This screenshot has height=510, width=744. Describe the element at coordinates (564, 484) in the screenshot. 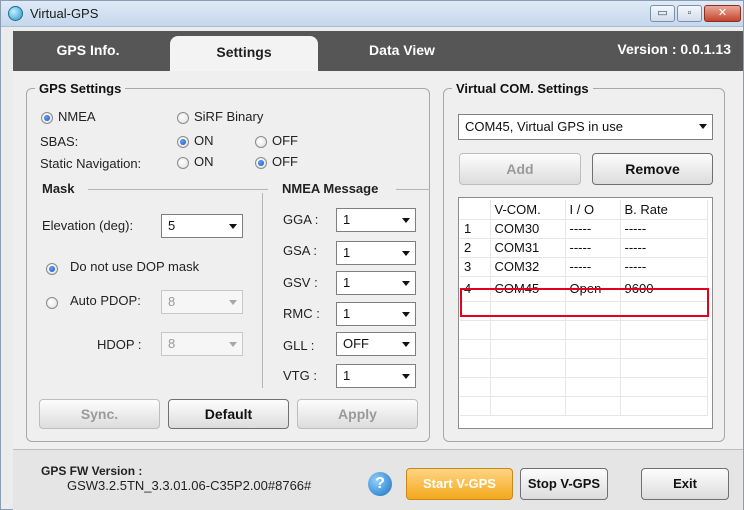

I see `stop-vgps-button: Stop V-GPS` at that location.